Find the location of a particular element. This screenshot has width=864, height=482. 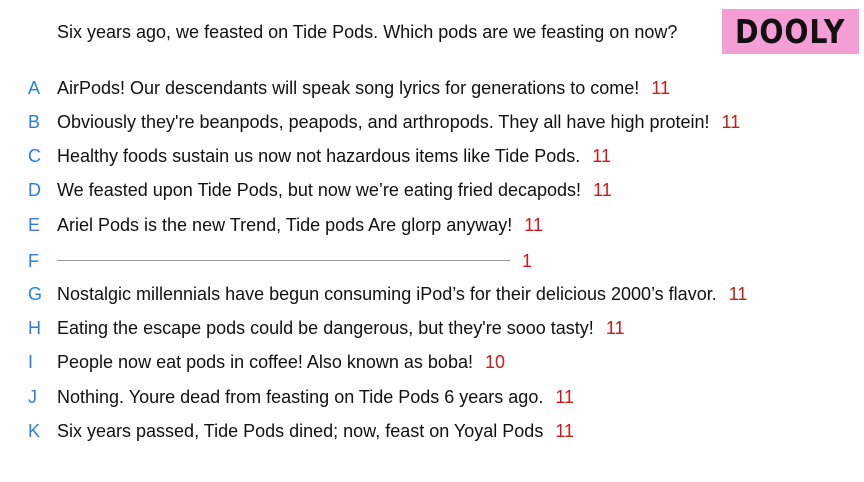

player-name-badge: DOOLY is located at coordinates (790, 31).